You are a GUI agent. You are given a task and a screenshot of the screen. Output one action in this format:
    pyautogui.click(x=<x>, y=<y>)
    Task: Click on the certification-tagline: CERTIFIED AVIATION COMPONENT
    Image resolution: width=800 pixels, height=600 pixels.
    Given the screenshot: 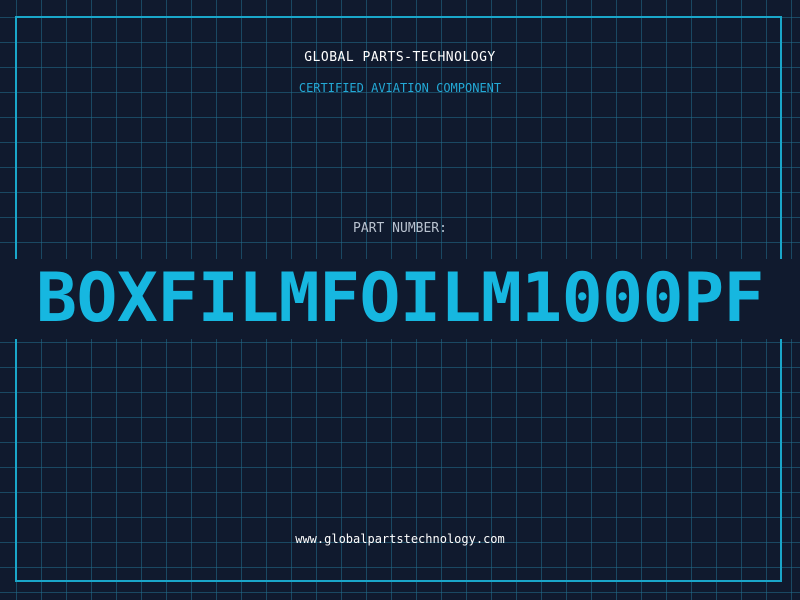 What is the action you would take?
    pyautogui.click(x=400, y=88)
    